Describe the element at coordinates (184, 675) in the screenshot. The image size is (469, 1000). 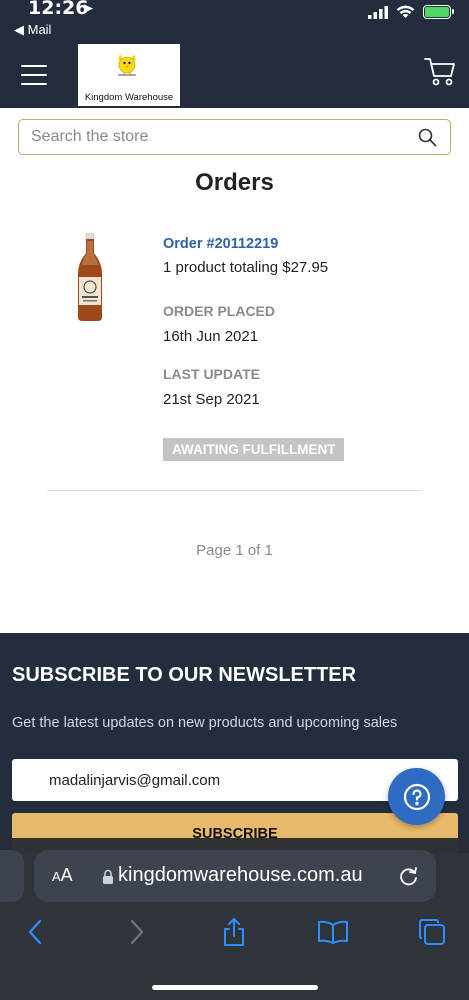
I see `newsletter-title: SUBSCRIBE TO OUR NEWSLETTER` at that location.